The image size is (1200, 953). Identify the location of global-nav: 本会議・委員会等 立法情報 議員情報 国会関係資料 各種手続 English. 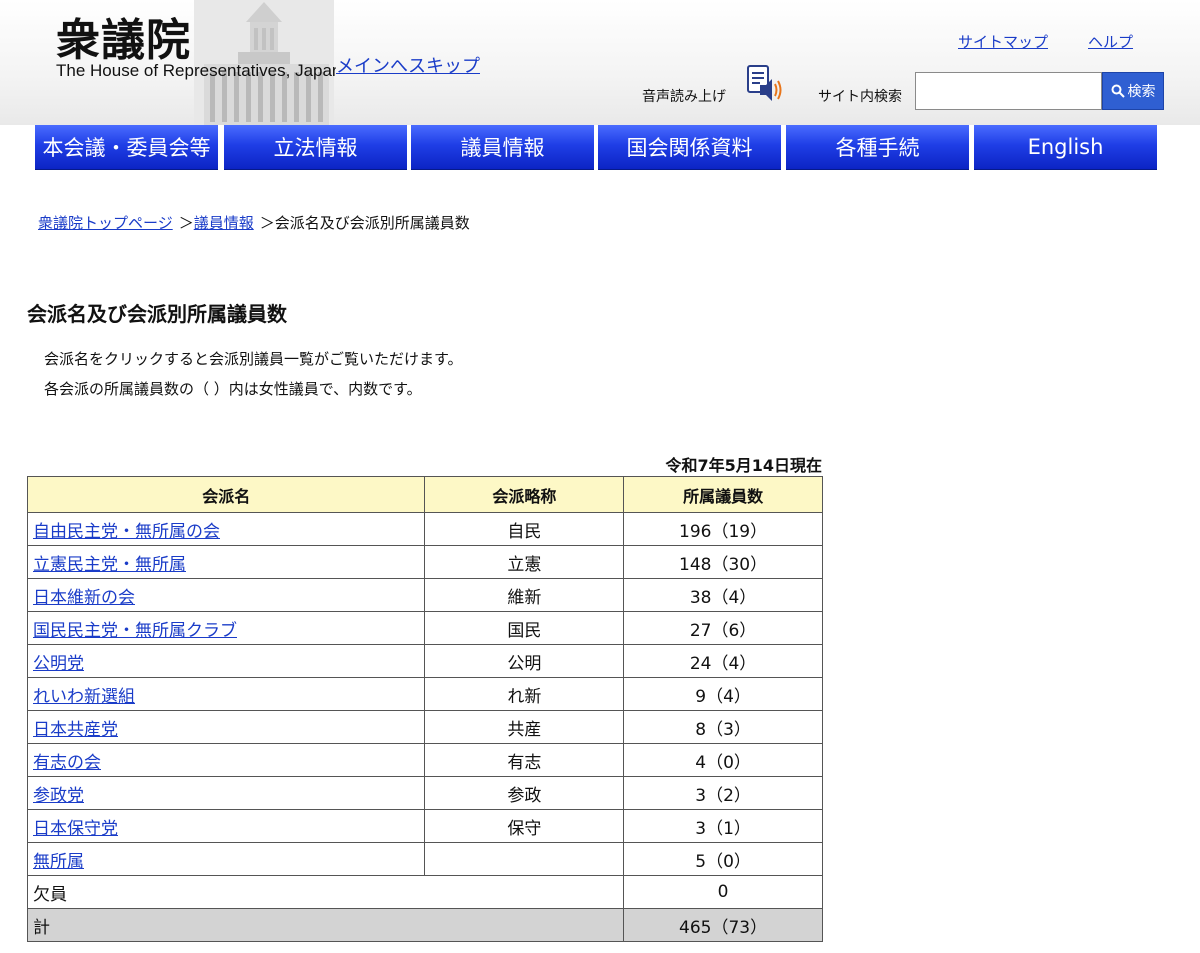
(600, 148).